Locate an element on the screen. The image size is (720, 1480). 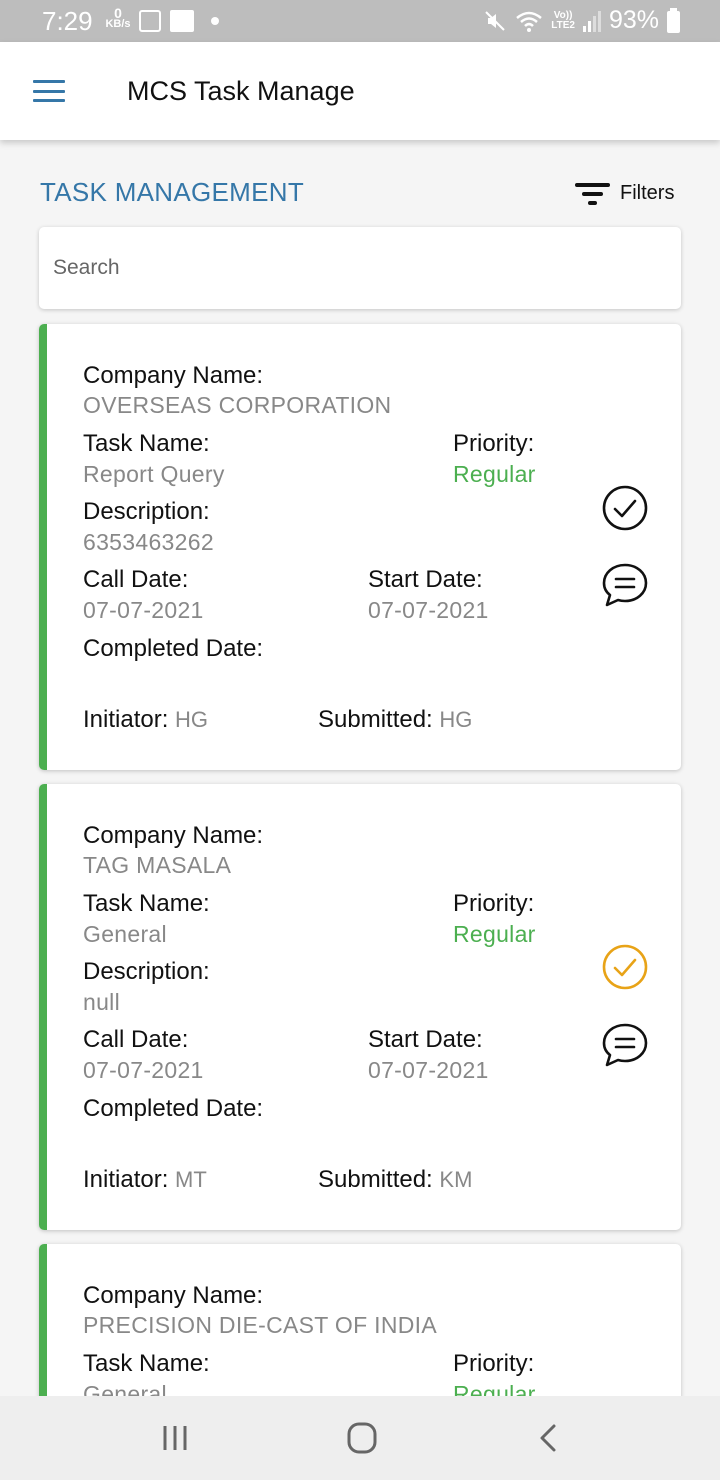
search-box is located at coordinates (360, 268).